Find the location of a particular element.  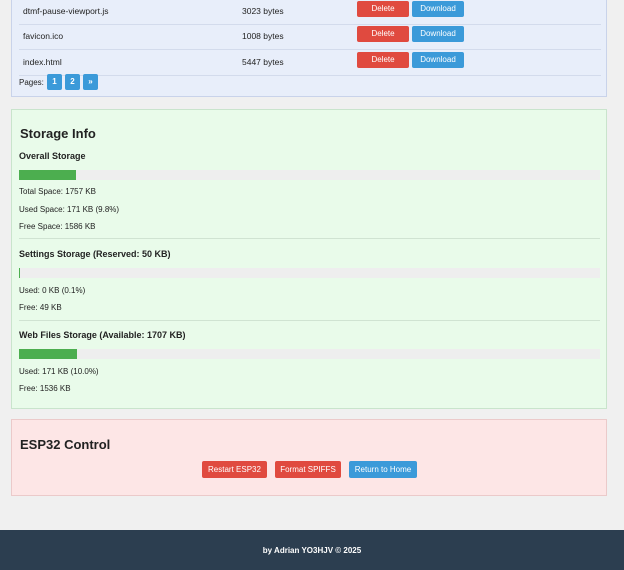

format-spiffs-button: Format SPIFFS is located at coordinates (308, 469).